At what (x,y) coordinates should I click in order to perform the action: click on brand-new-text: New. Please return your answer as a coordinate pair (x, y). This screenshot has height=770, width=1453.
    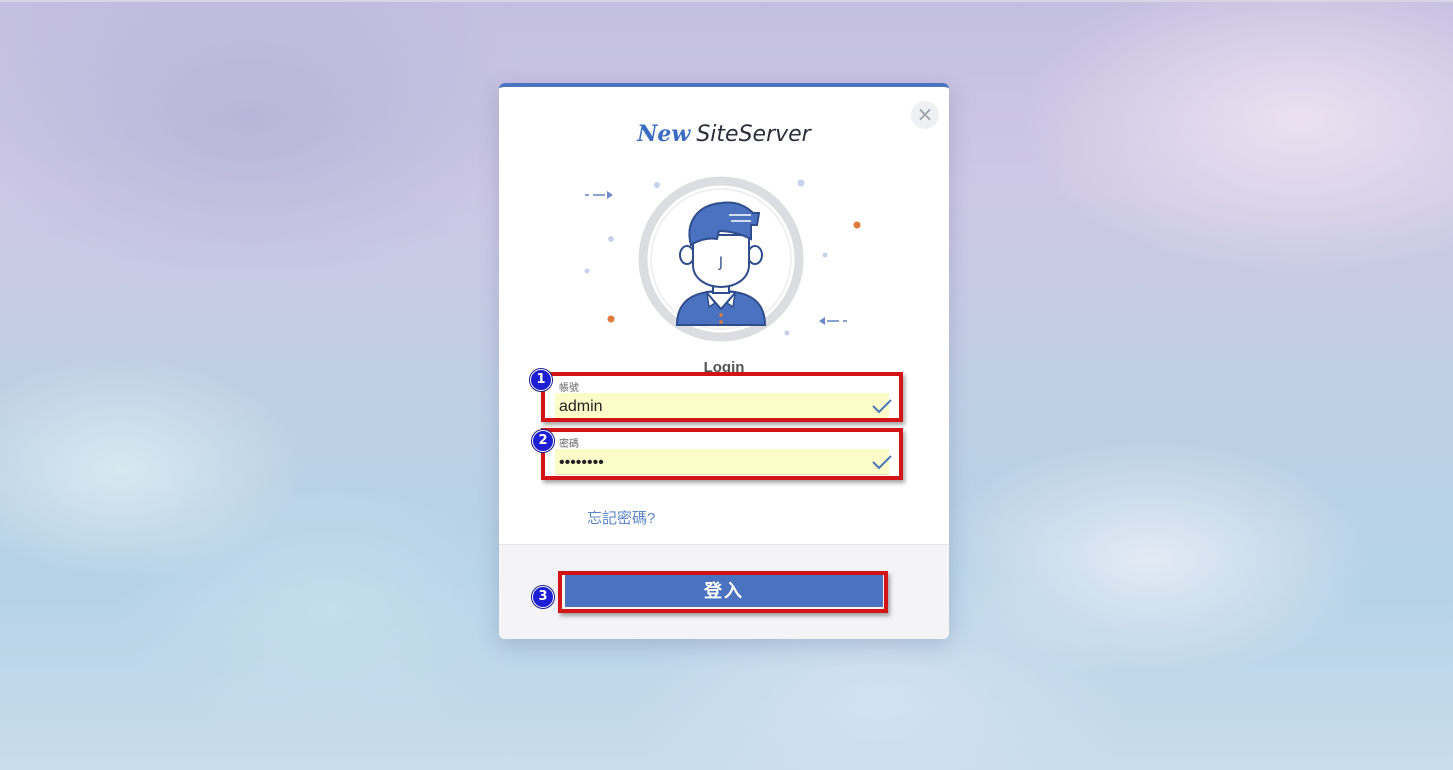
    Looking at the image, I should click on (664, 134).